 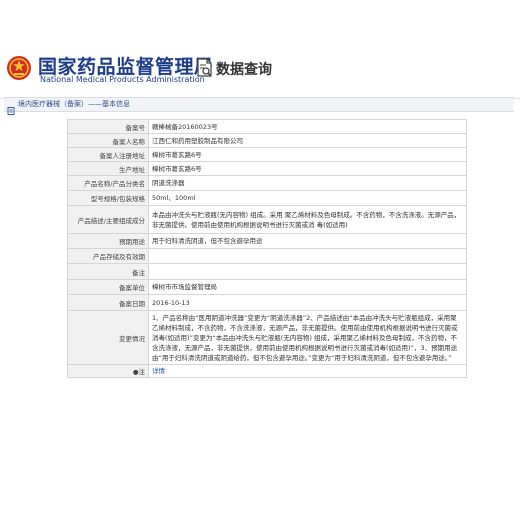 What do you see at coordinates (19, 68) in the screenshot?
I see `national-emblem-icon` at bounding box center [19, 68].